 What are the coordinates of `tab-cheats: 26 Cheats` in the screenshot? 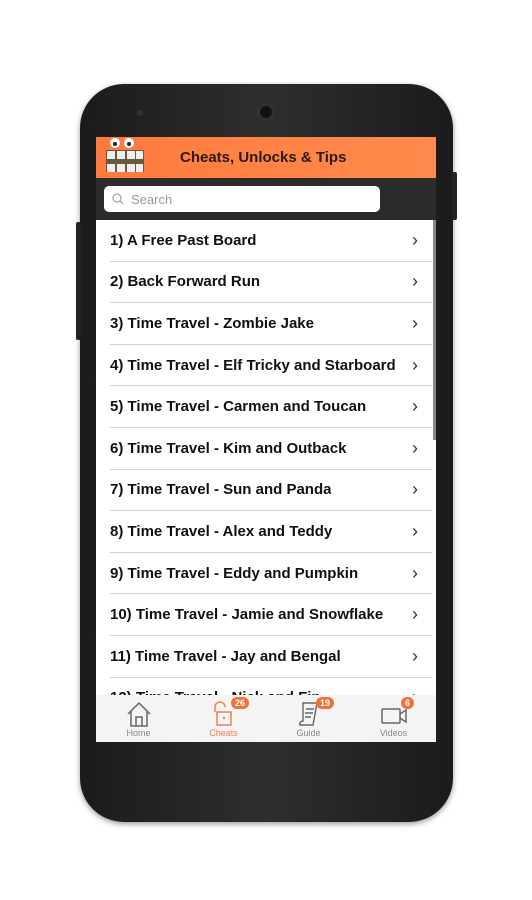 It's located at (223, 718).